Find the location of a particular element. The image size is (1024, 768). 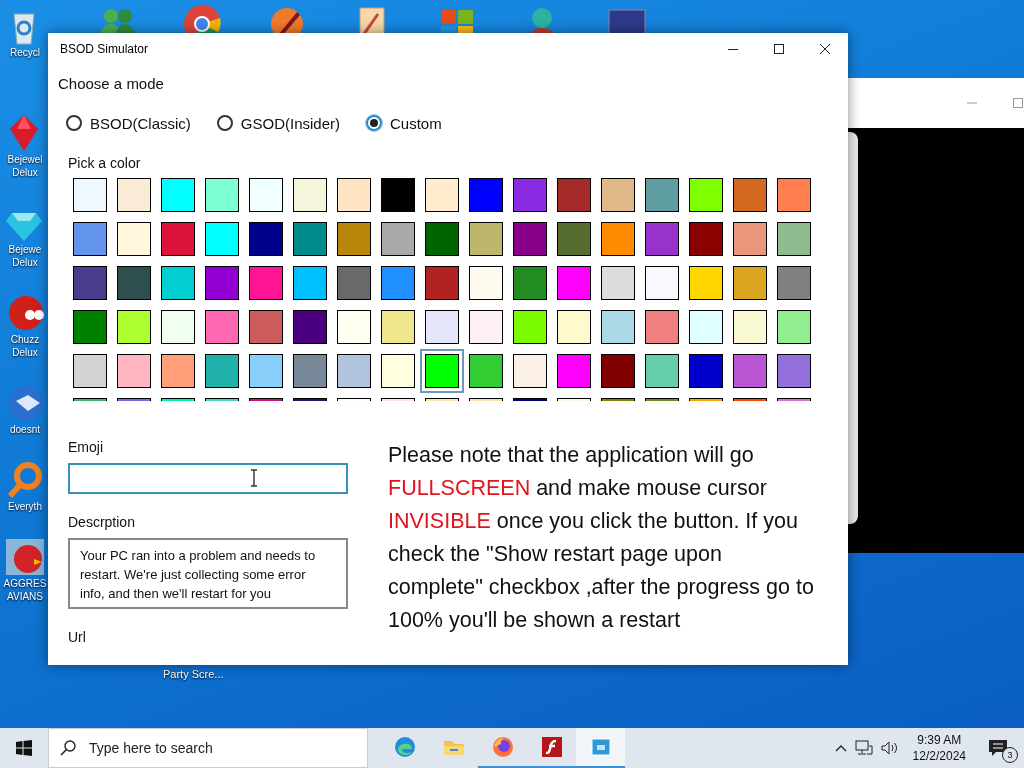

windows-logo-icon is located at coordinates (24, 748).